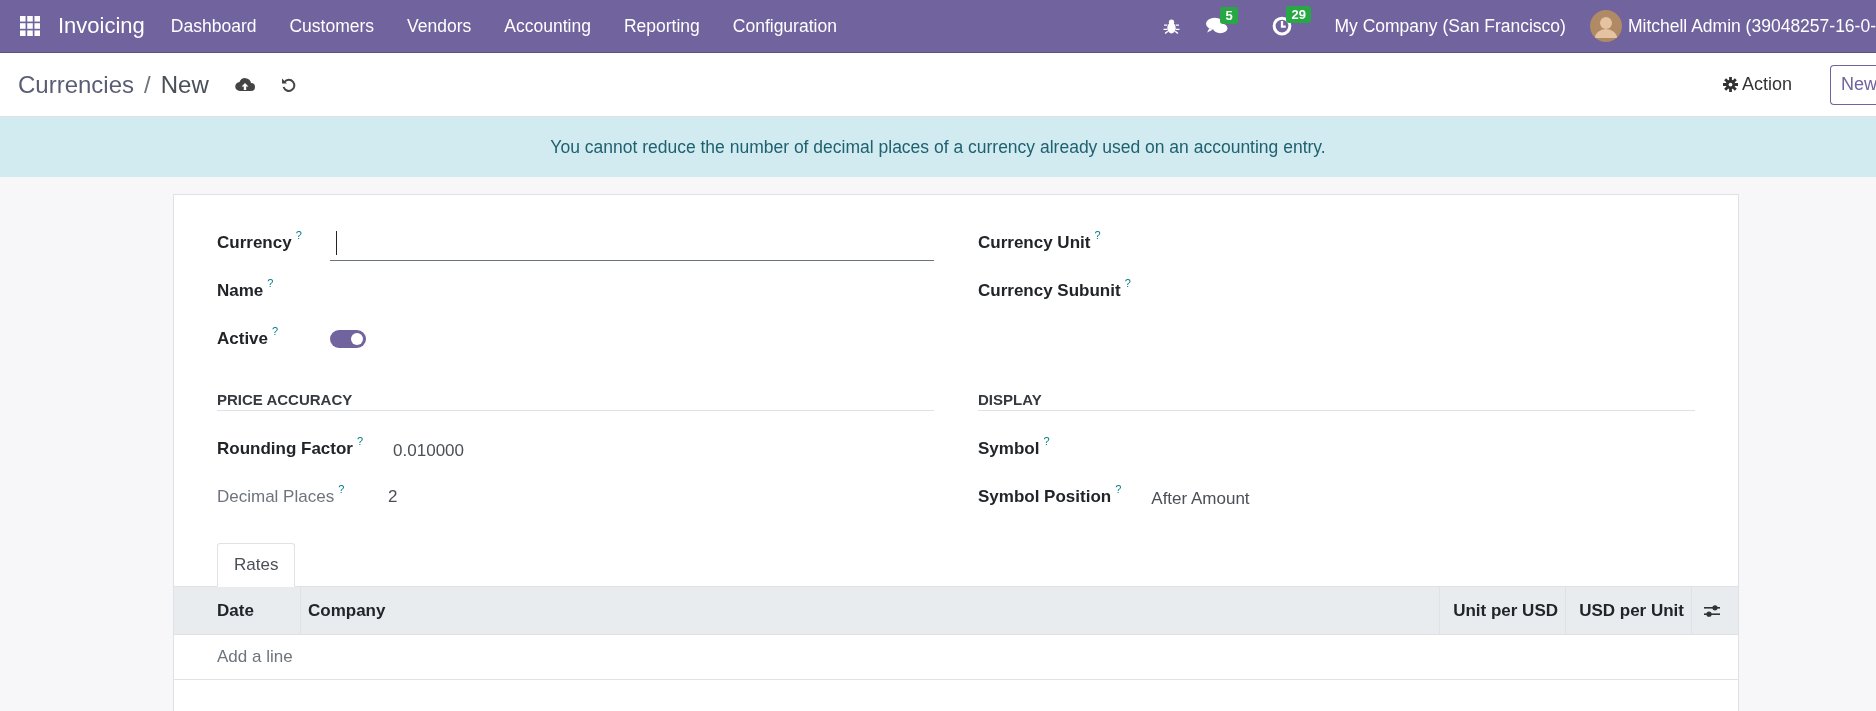  What do you see at coordinates (1045, 497) in the screenshot?
I see `field-label: Symbol Position` at bounding box center [1045, 497].